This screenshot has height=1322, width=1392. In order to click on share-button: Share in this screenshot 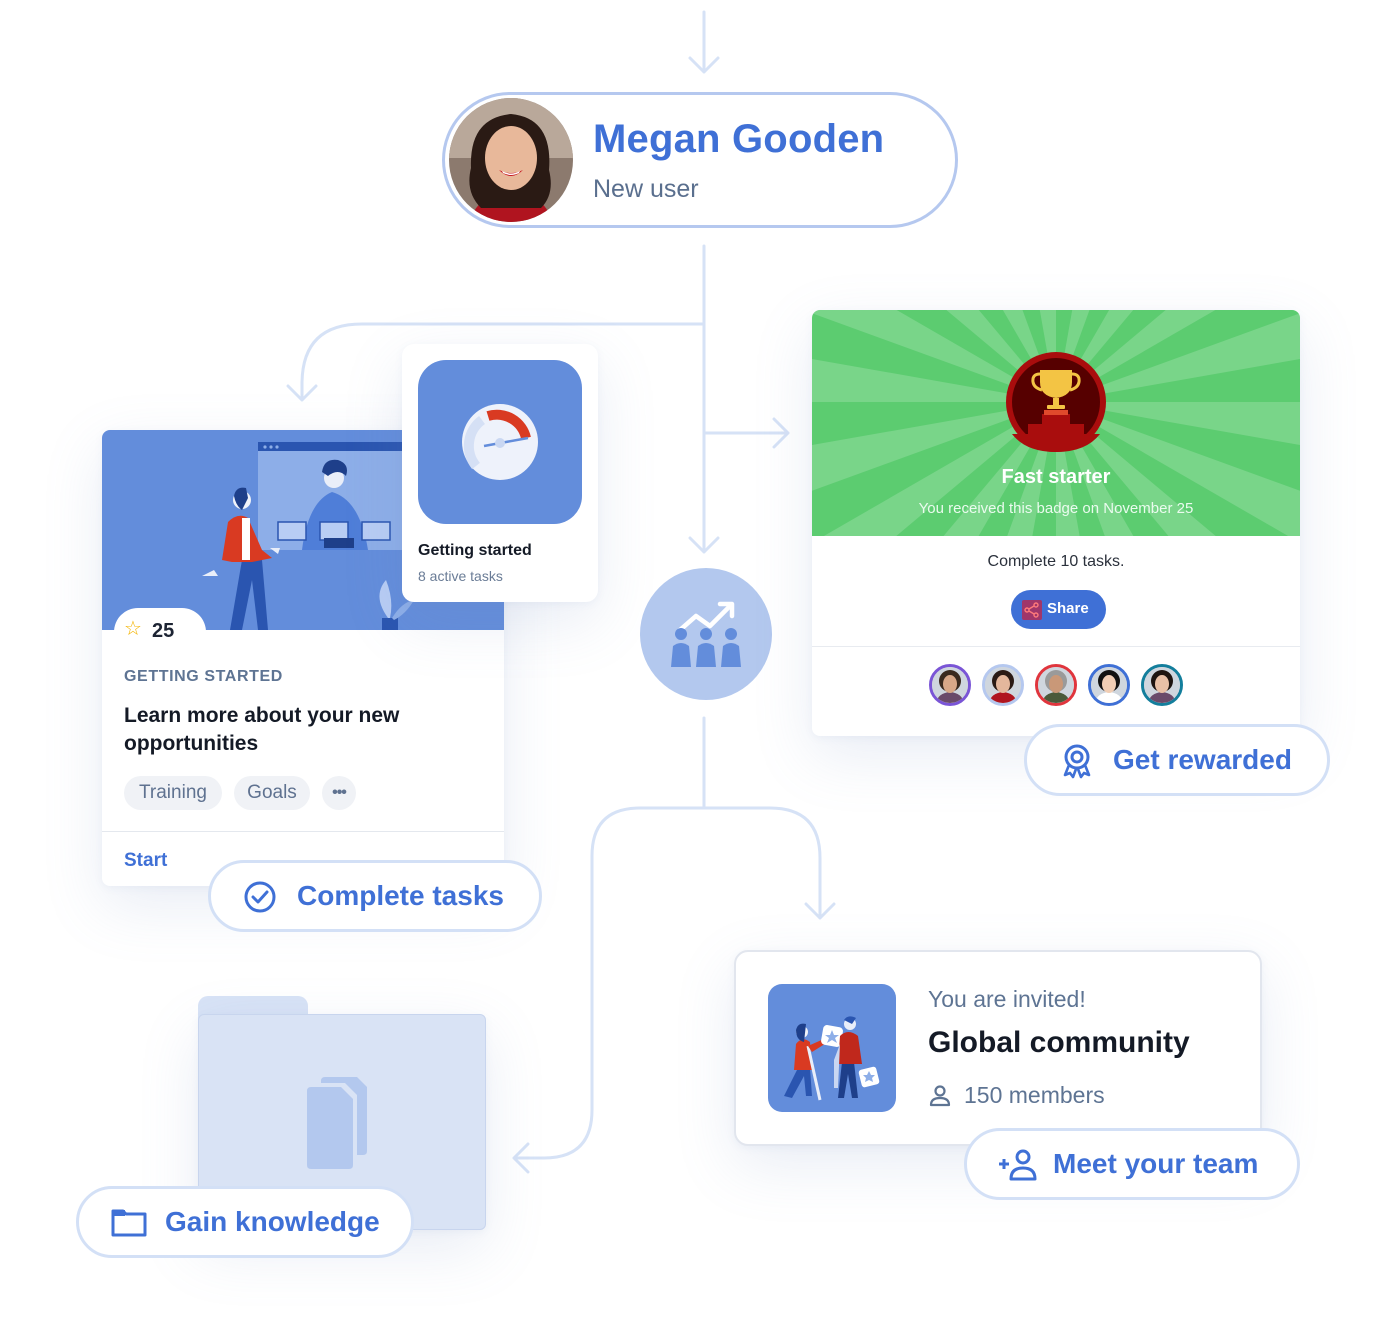, I will do `click(1058, 609)`.